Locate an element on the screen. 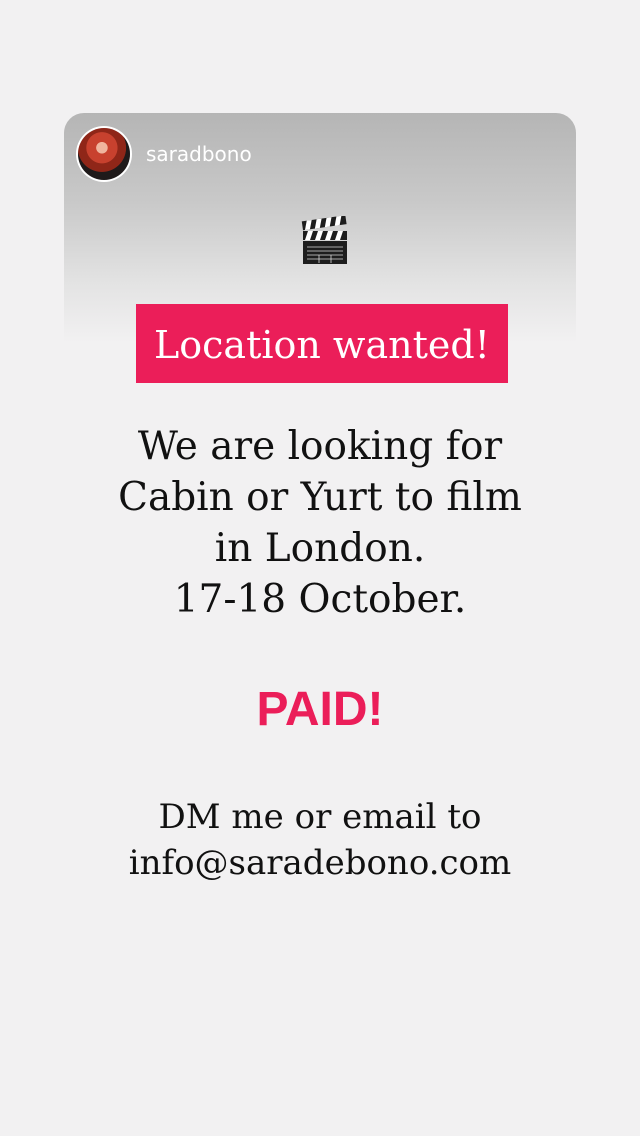 This screenshot has width=640, height=1136. message-line: in London. is located at coordinates (320, 548).